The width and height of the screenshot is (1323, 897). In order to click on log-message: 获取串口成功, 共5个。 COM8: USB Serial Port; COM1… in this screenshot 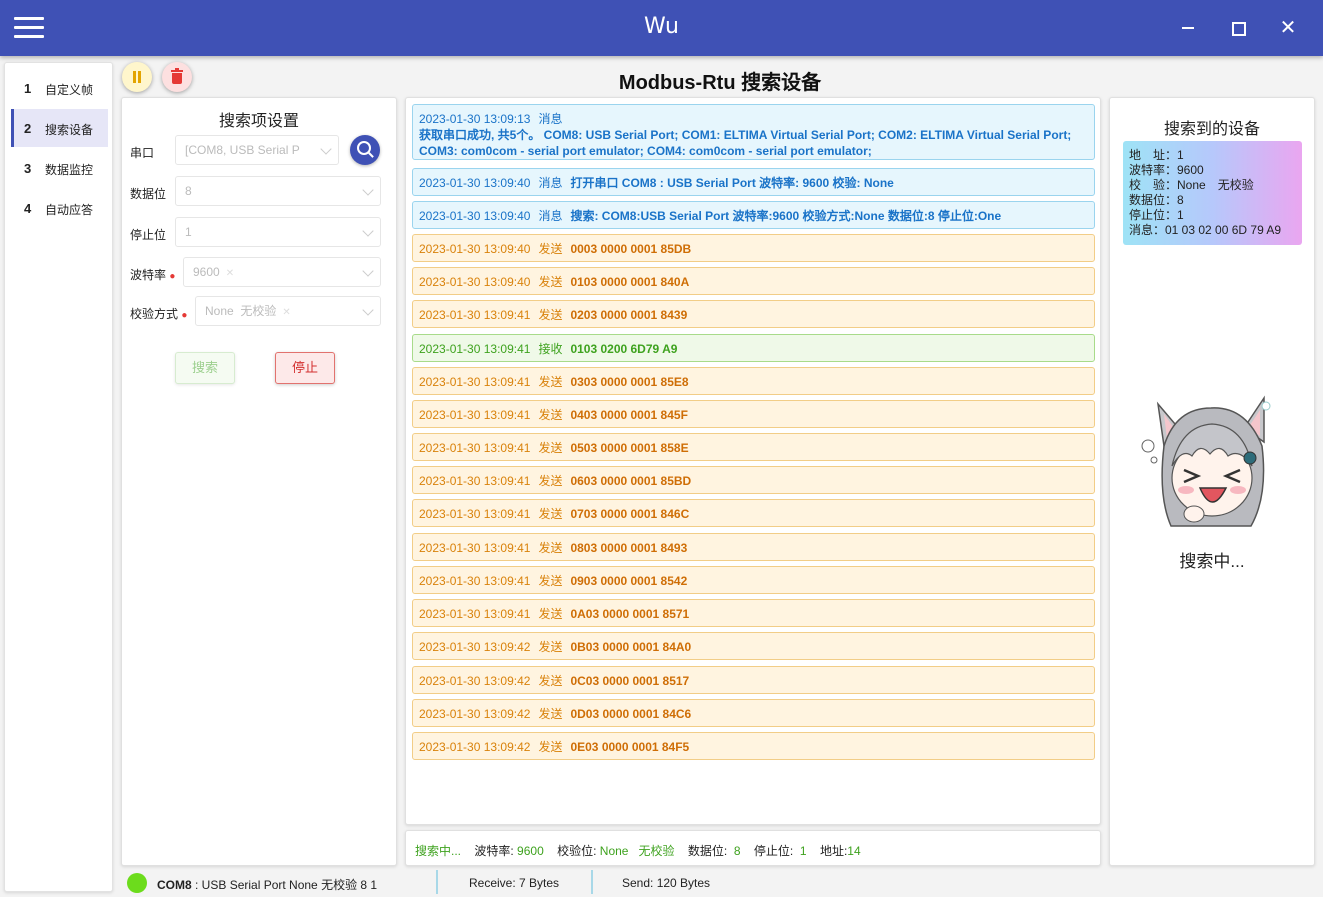, I will do `click(745, 143)`.